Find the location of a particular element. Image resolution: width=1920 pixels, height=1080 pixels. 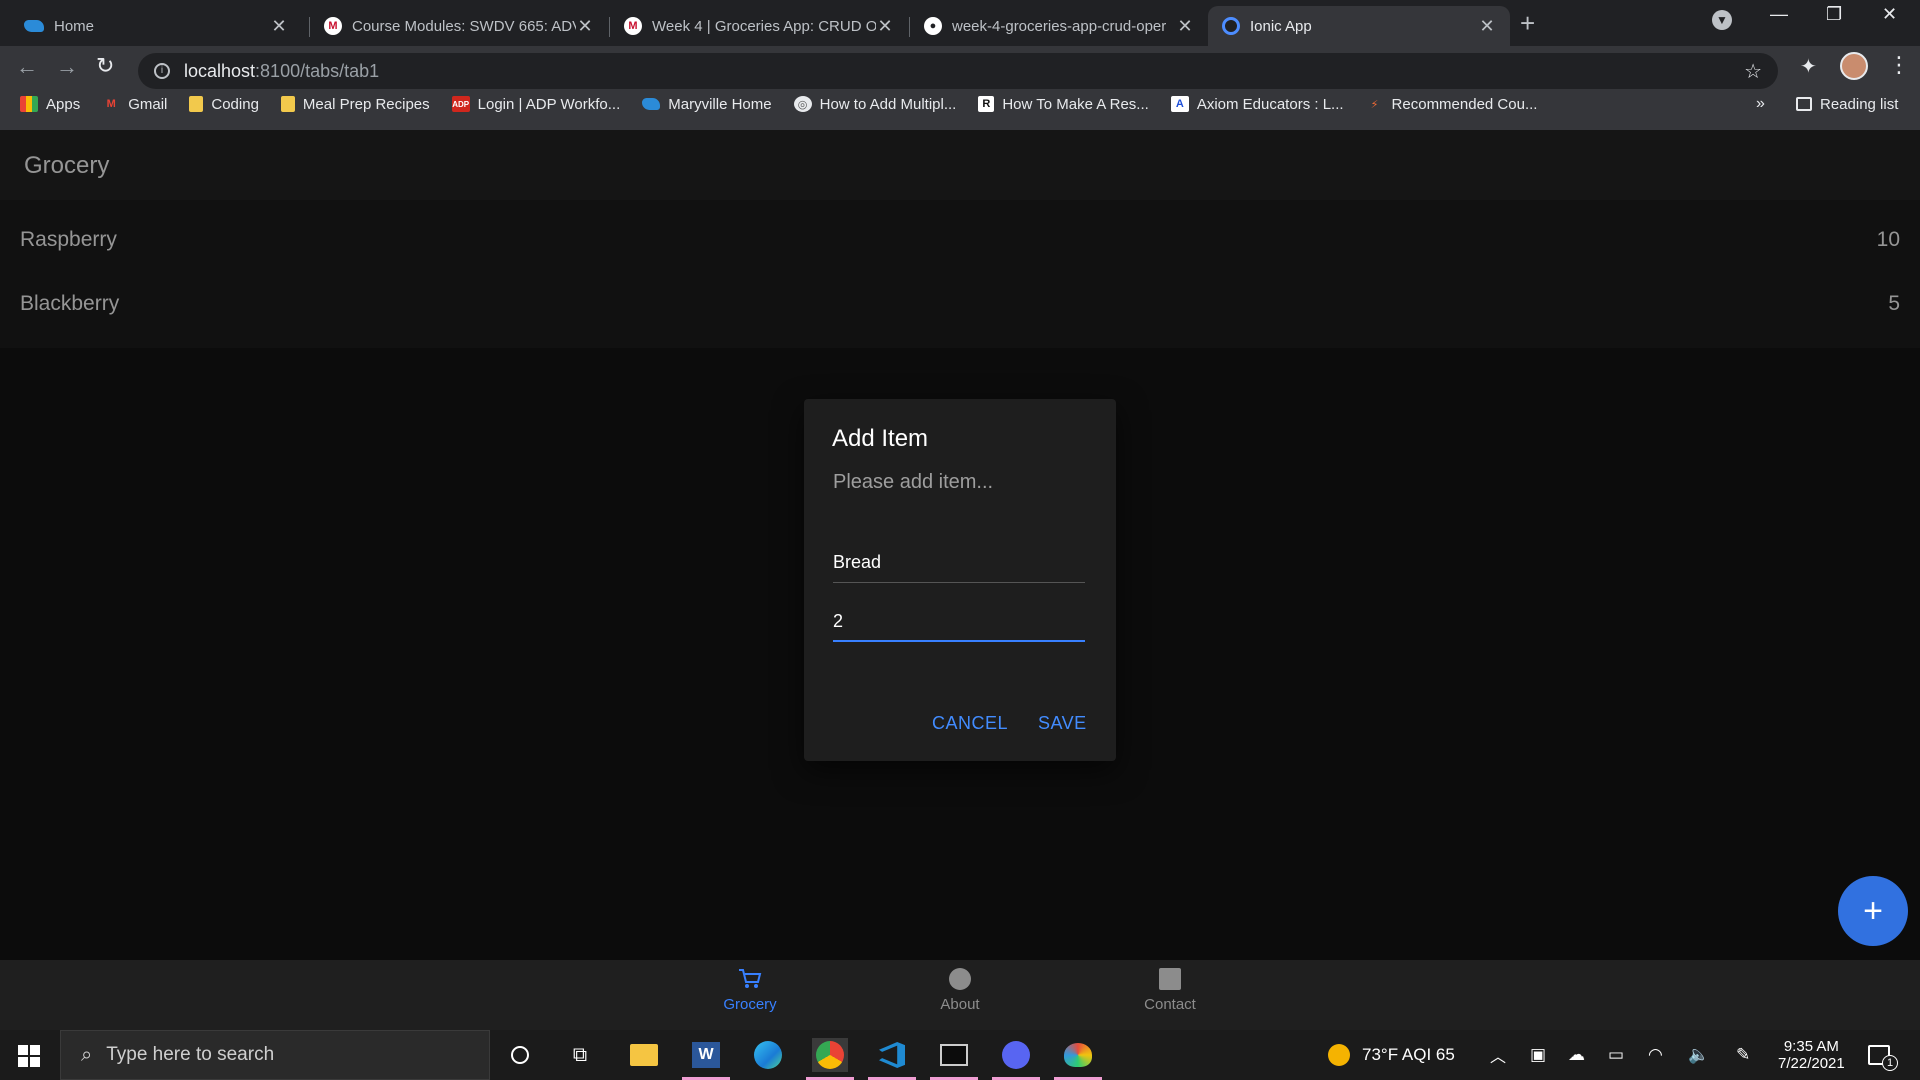

bookmark-label: Maryville Home is located at coordinates (720, 104).